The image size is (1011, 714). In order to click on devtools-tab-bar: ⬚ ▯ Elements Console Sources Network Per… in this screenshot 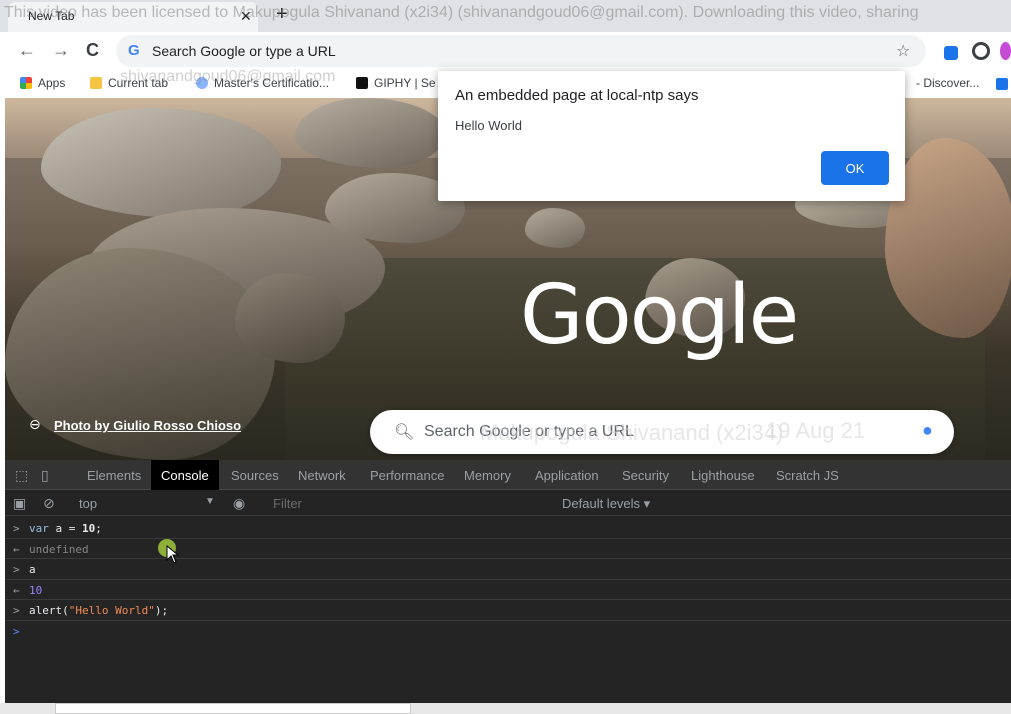, I will do `click(508, 475)`.